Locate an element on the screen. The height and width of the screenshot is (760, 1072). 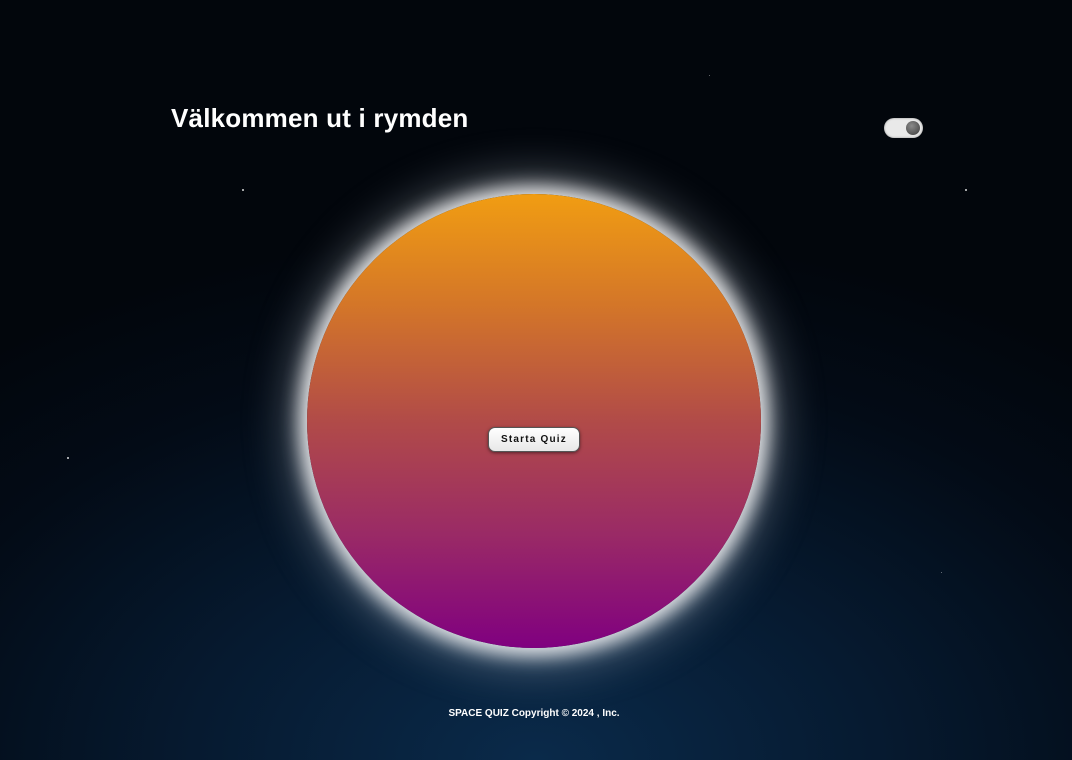
toggle-knob is located at coordinates (913, 128).